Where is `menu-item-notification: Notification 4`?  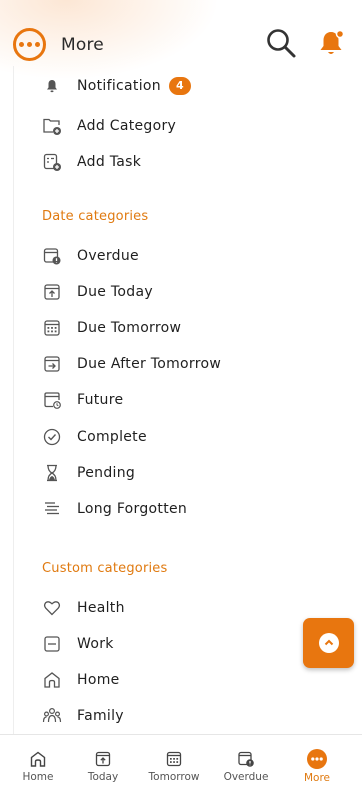
menu-item-notification: Notification 4 is located at coordinates (116, 86).